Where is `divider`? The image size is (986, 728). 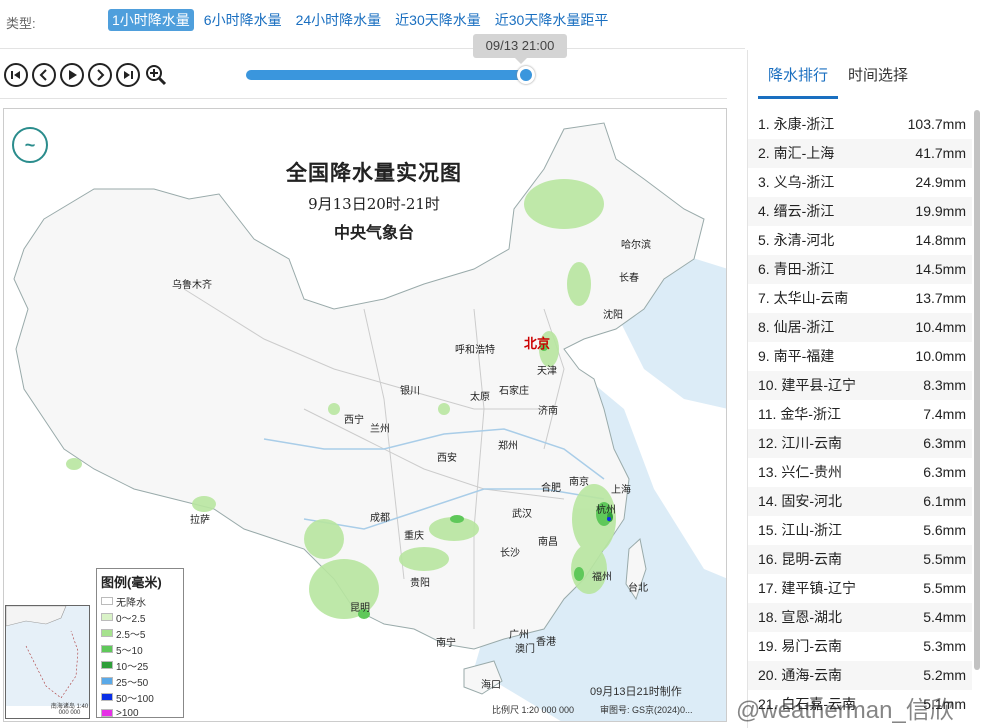 divider is located at coordinates (372, 48).